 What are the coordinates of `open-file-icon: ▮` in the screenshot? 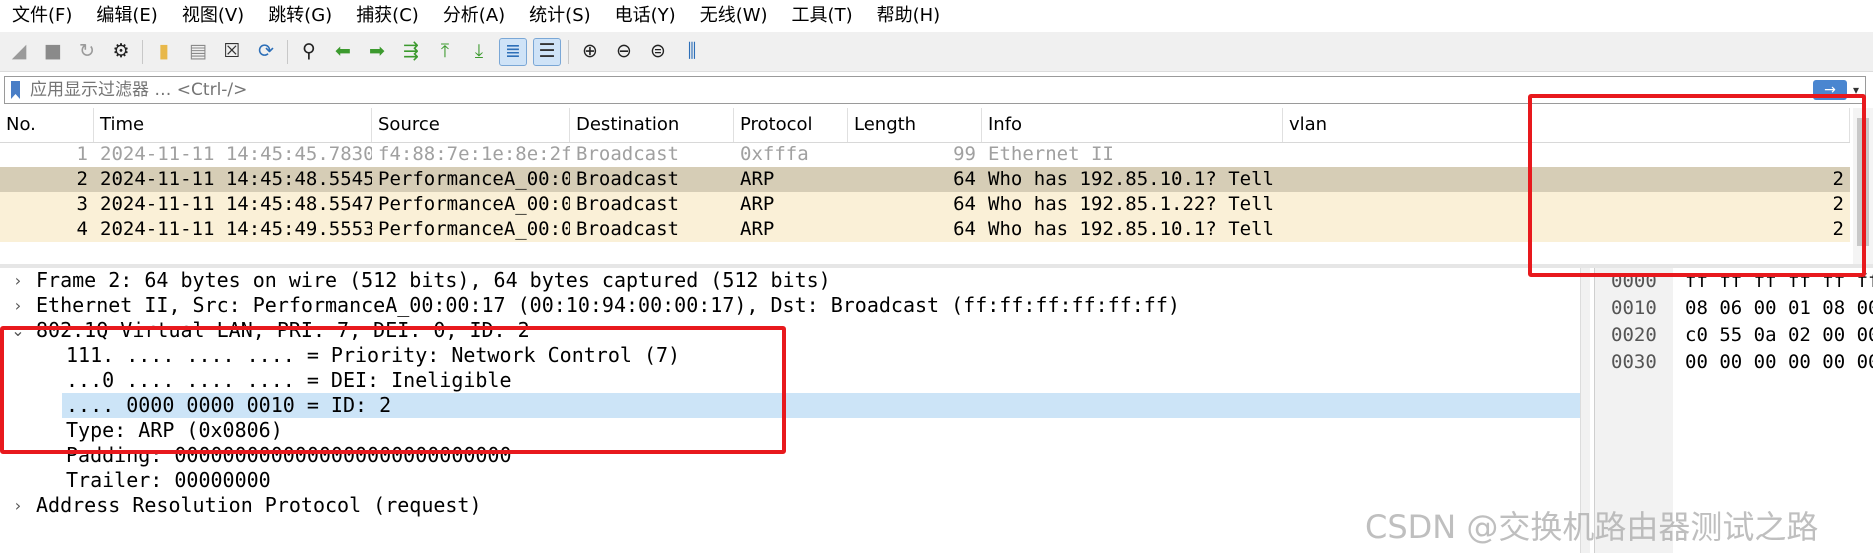 It's located at (164, 52).